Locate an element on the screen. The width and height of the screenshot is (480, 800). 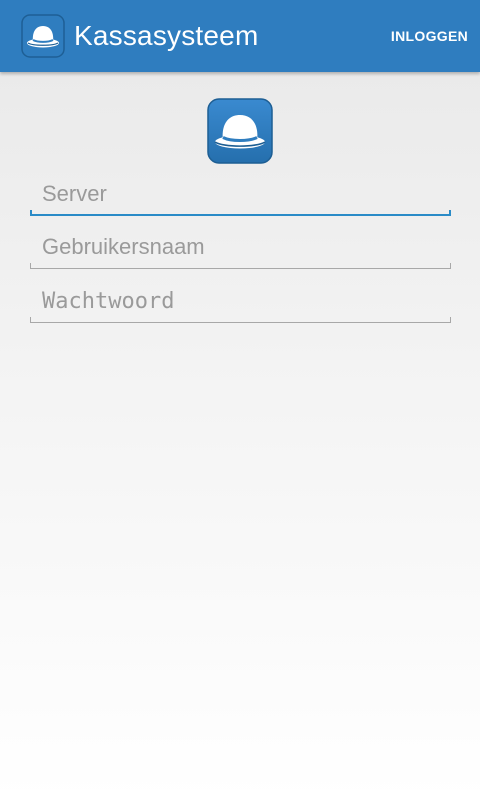
username-input is located at coordinates (240, 247).